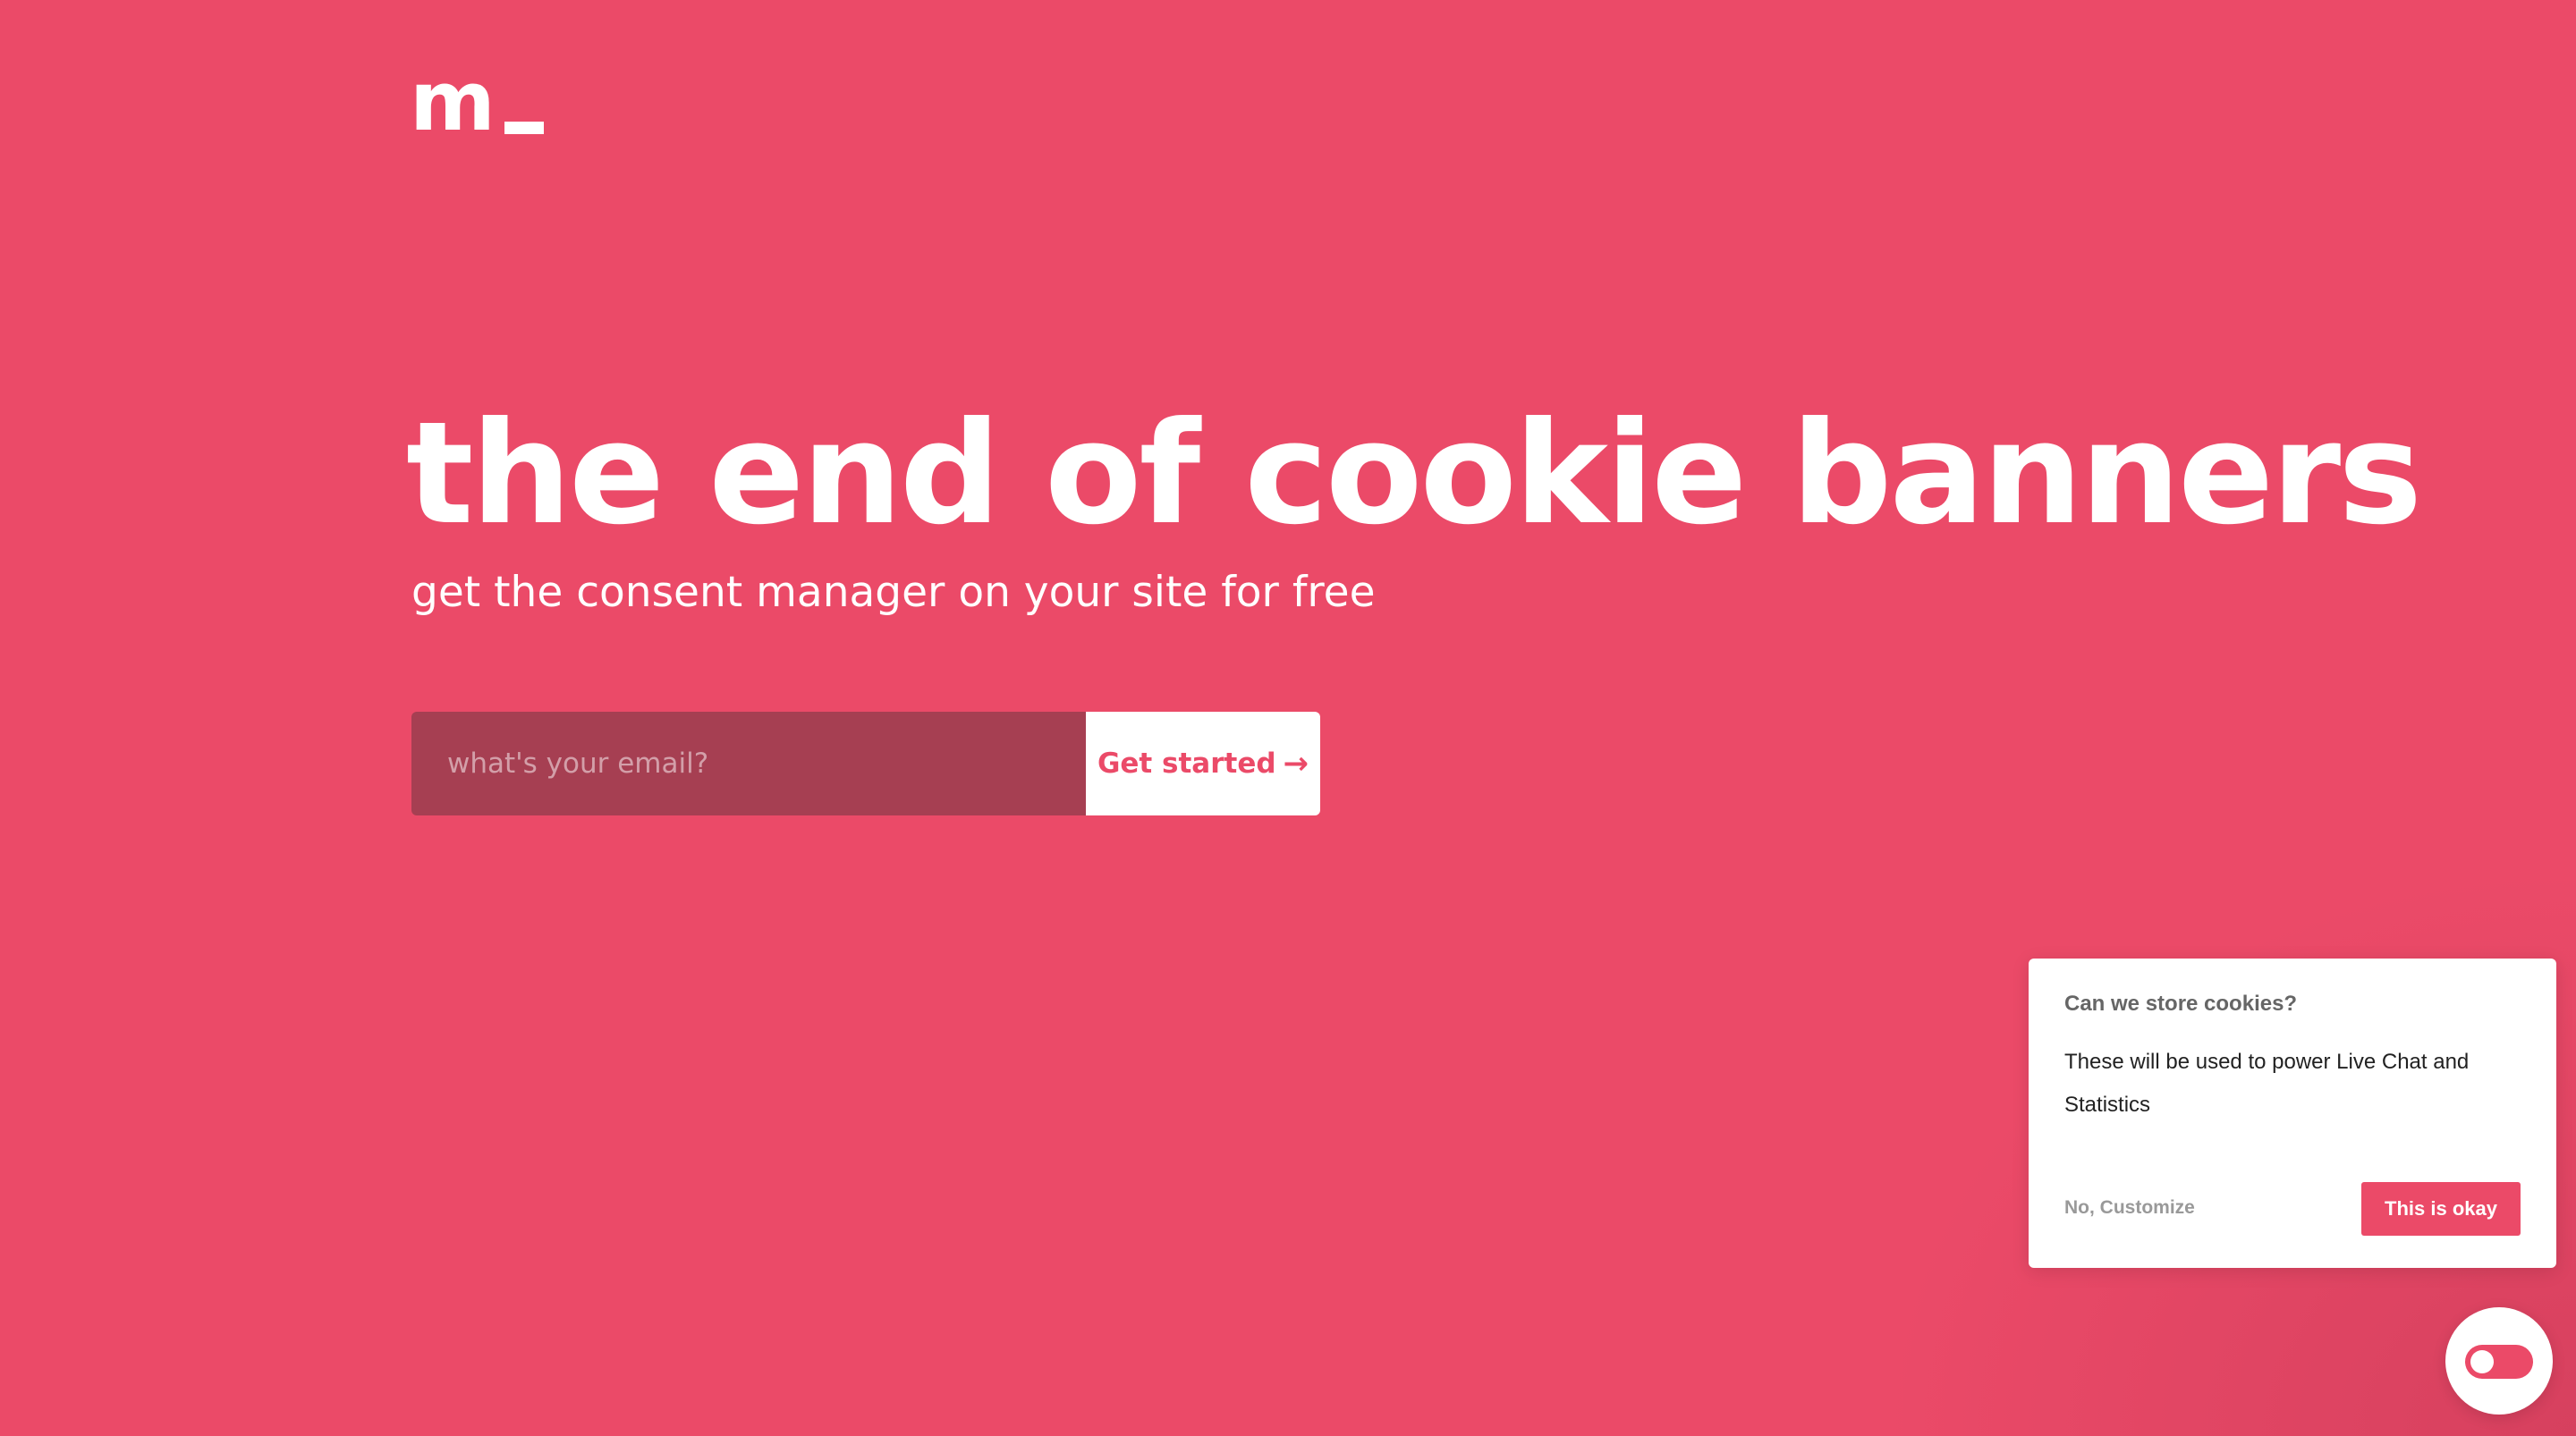 The height and width of the screenshot is (1436, 2576). I want to click on consent-widget-button, so click(2499, 1361).